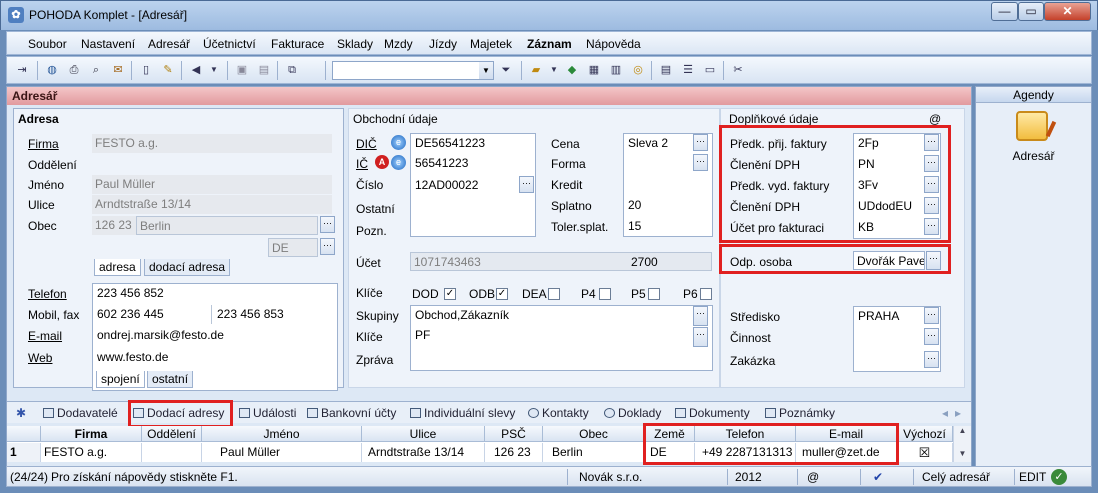 Image resolution: width=1098 pixels, height=493 pixels. I want to click on cell-jmeno: Paul Müller, so click(282, 452).